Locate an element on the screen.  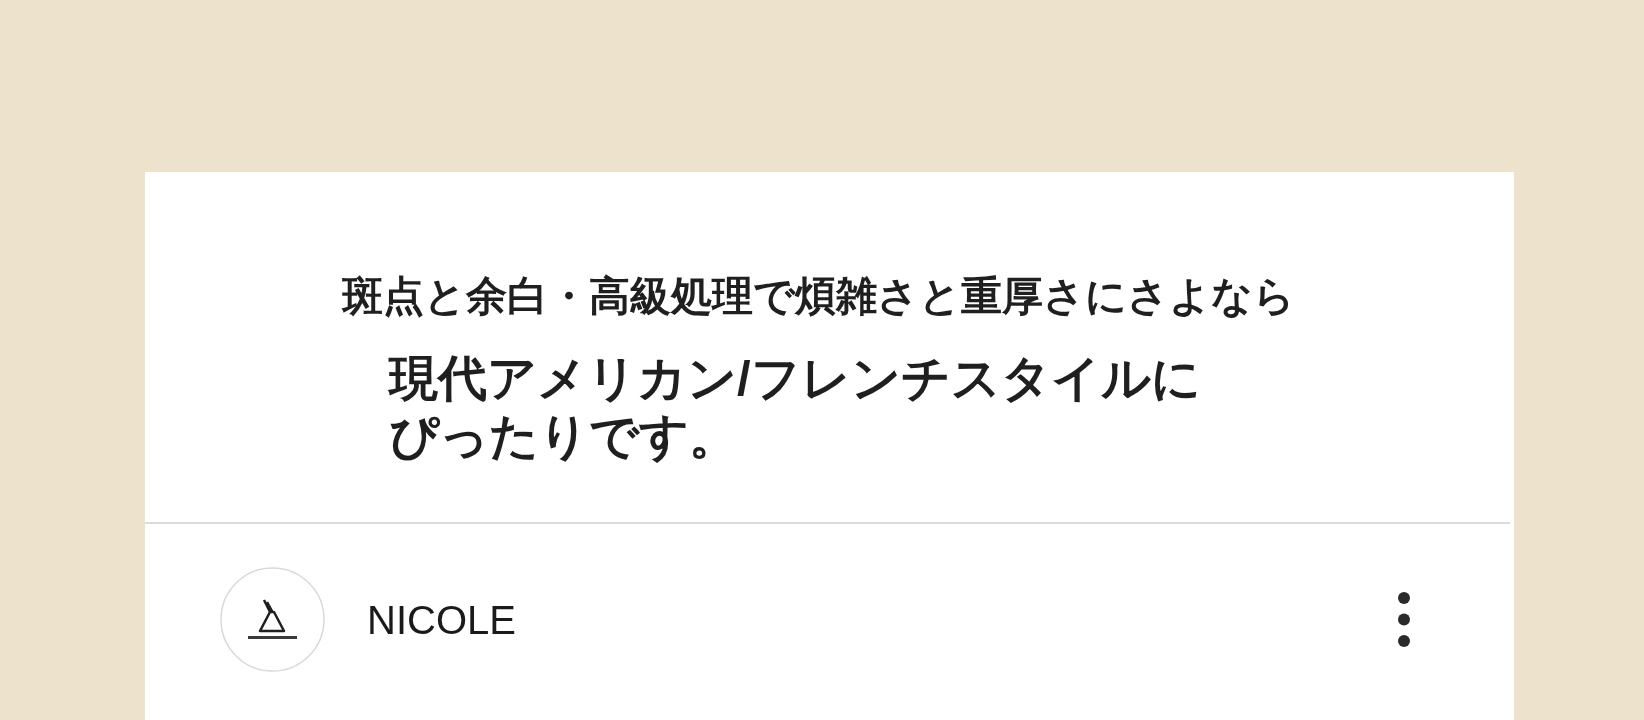
vertical-dots-icon is located at coordinates (1404, 619).